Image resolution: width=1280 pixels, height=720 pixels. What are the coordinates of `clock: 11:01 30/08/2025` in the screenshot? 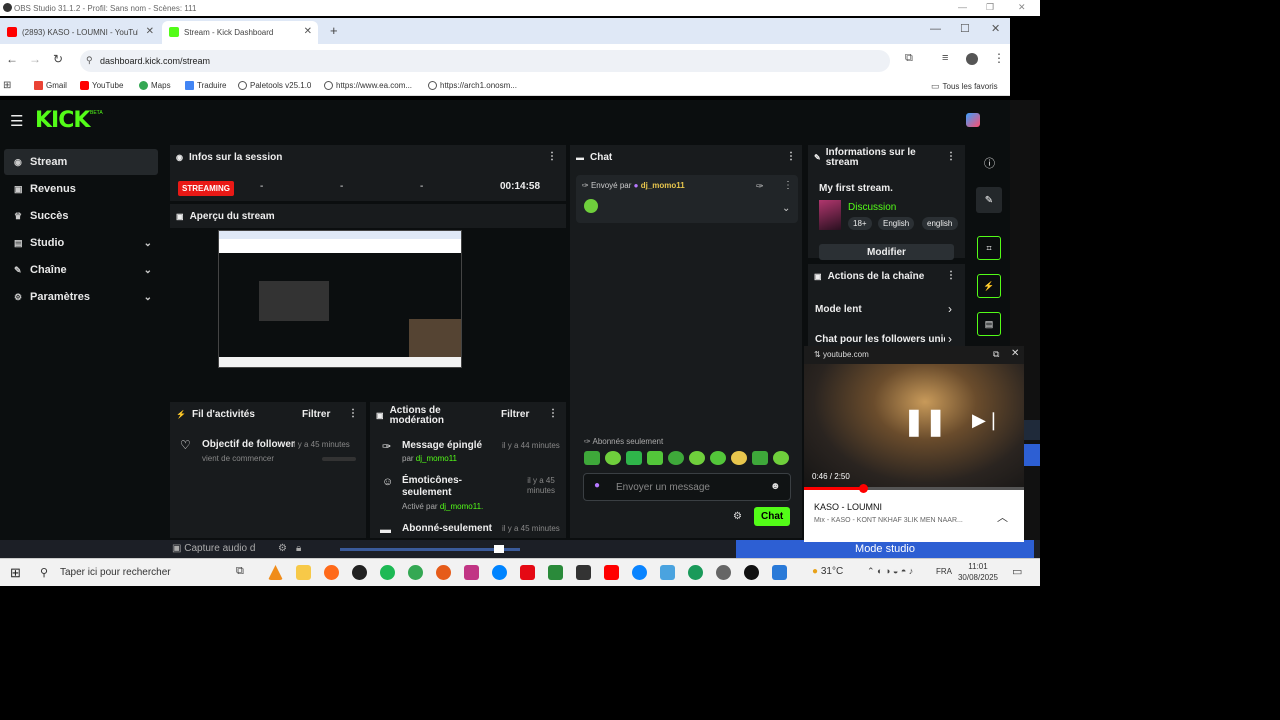 It's located at (978, 572).